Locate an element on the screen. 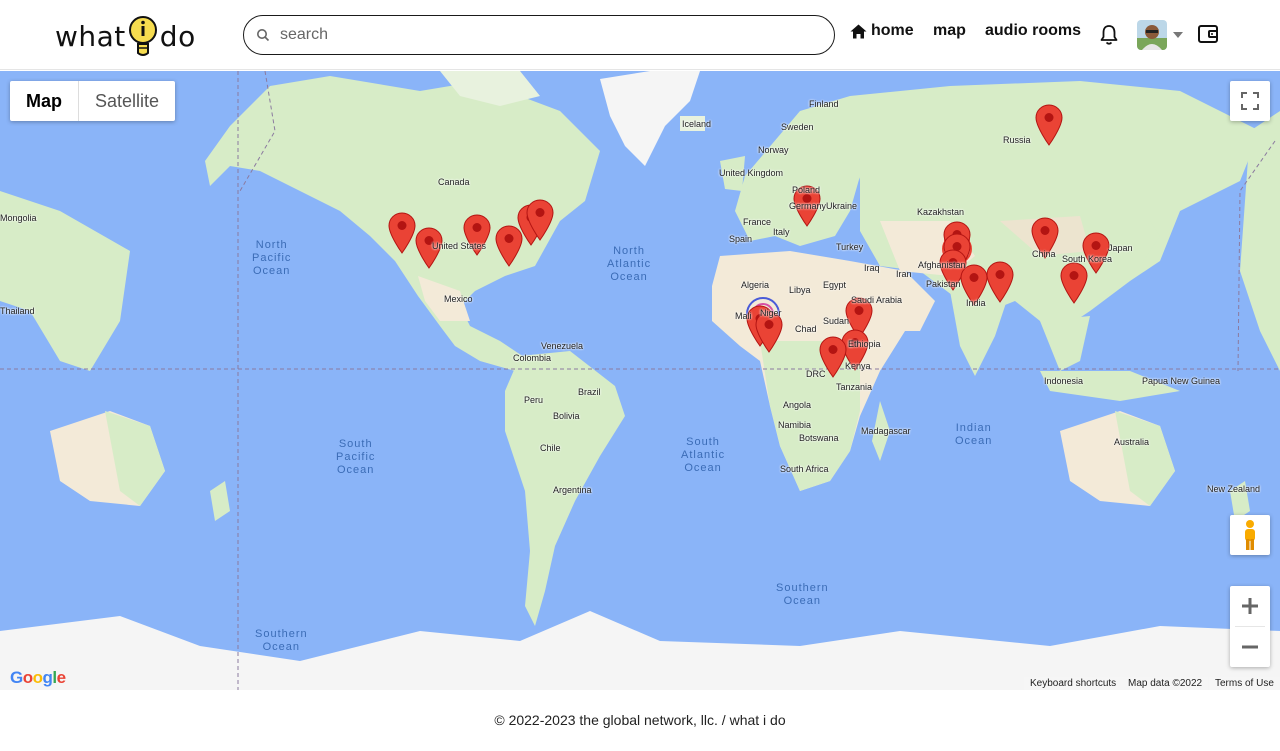 The image size is (1280, 751). nav-audio-rooms-label: audio rooms is located at coordinates (1033, 30).